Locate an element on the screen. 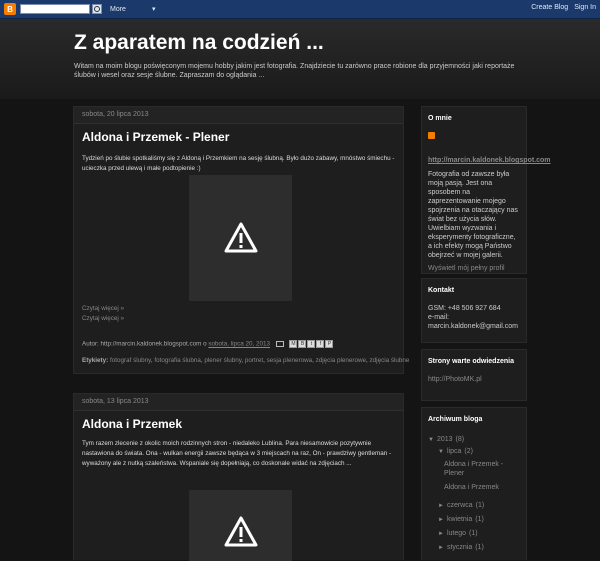  blogger-logo-icon: B is located at coordinates (10, 9).